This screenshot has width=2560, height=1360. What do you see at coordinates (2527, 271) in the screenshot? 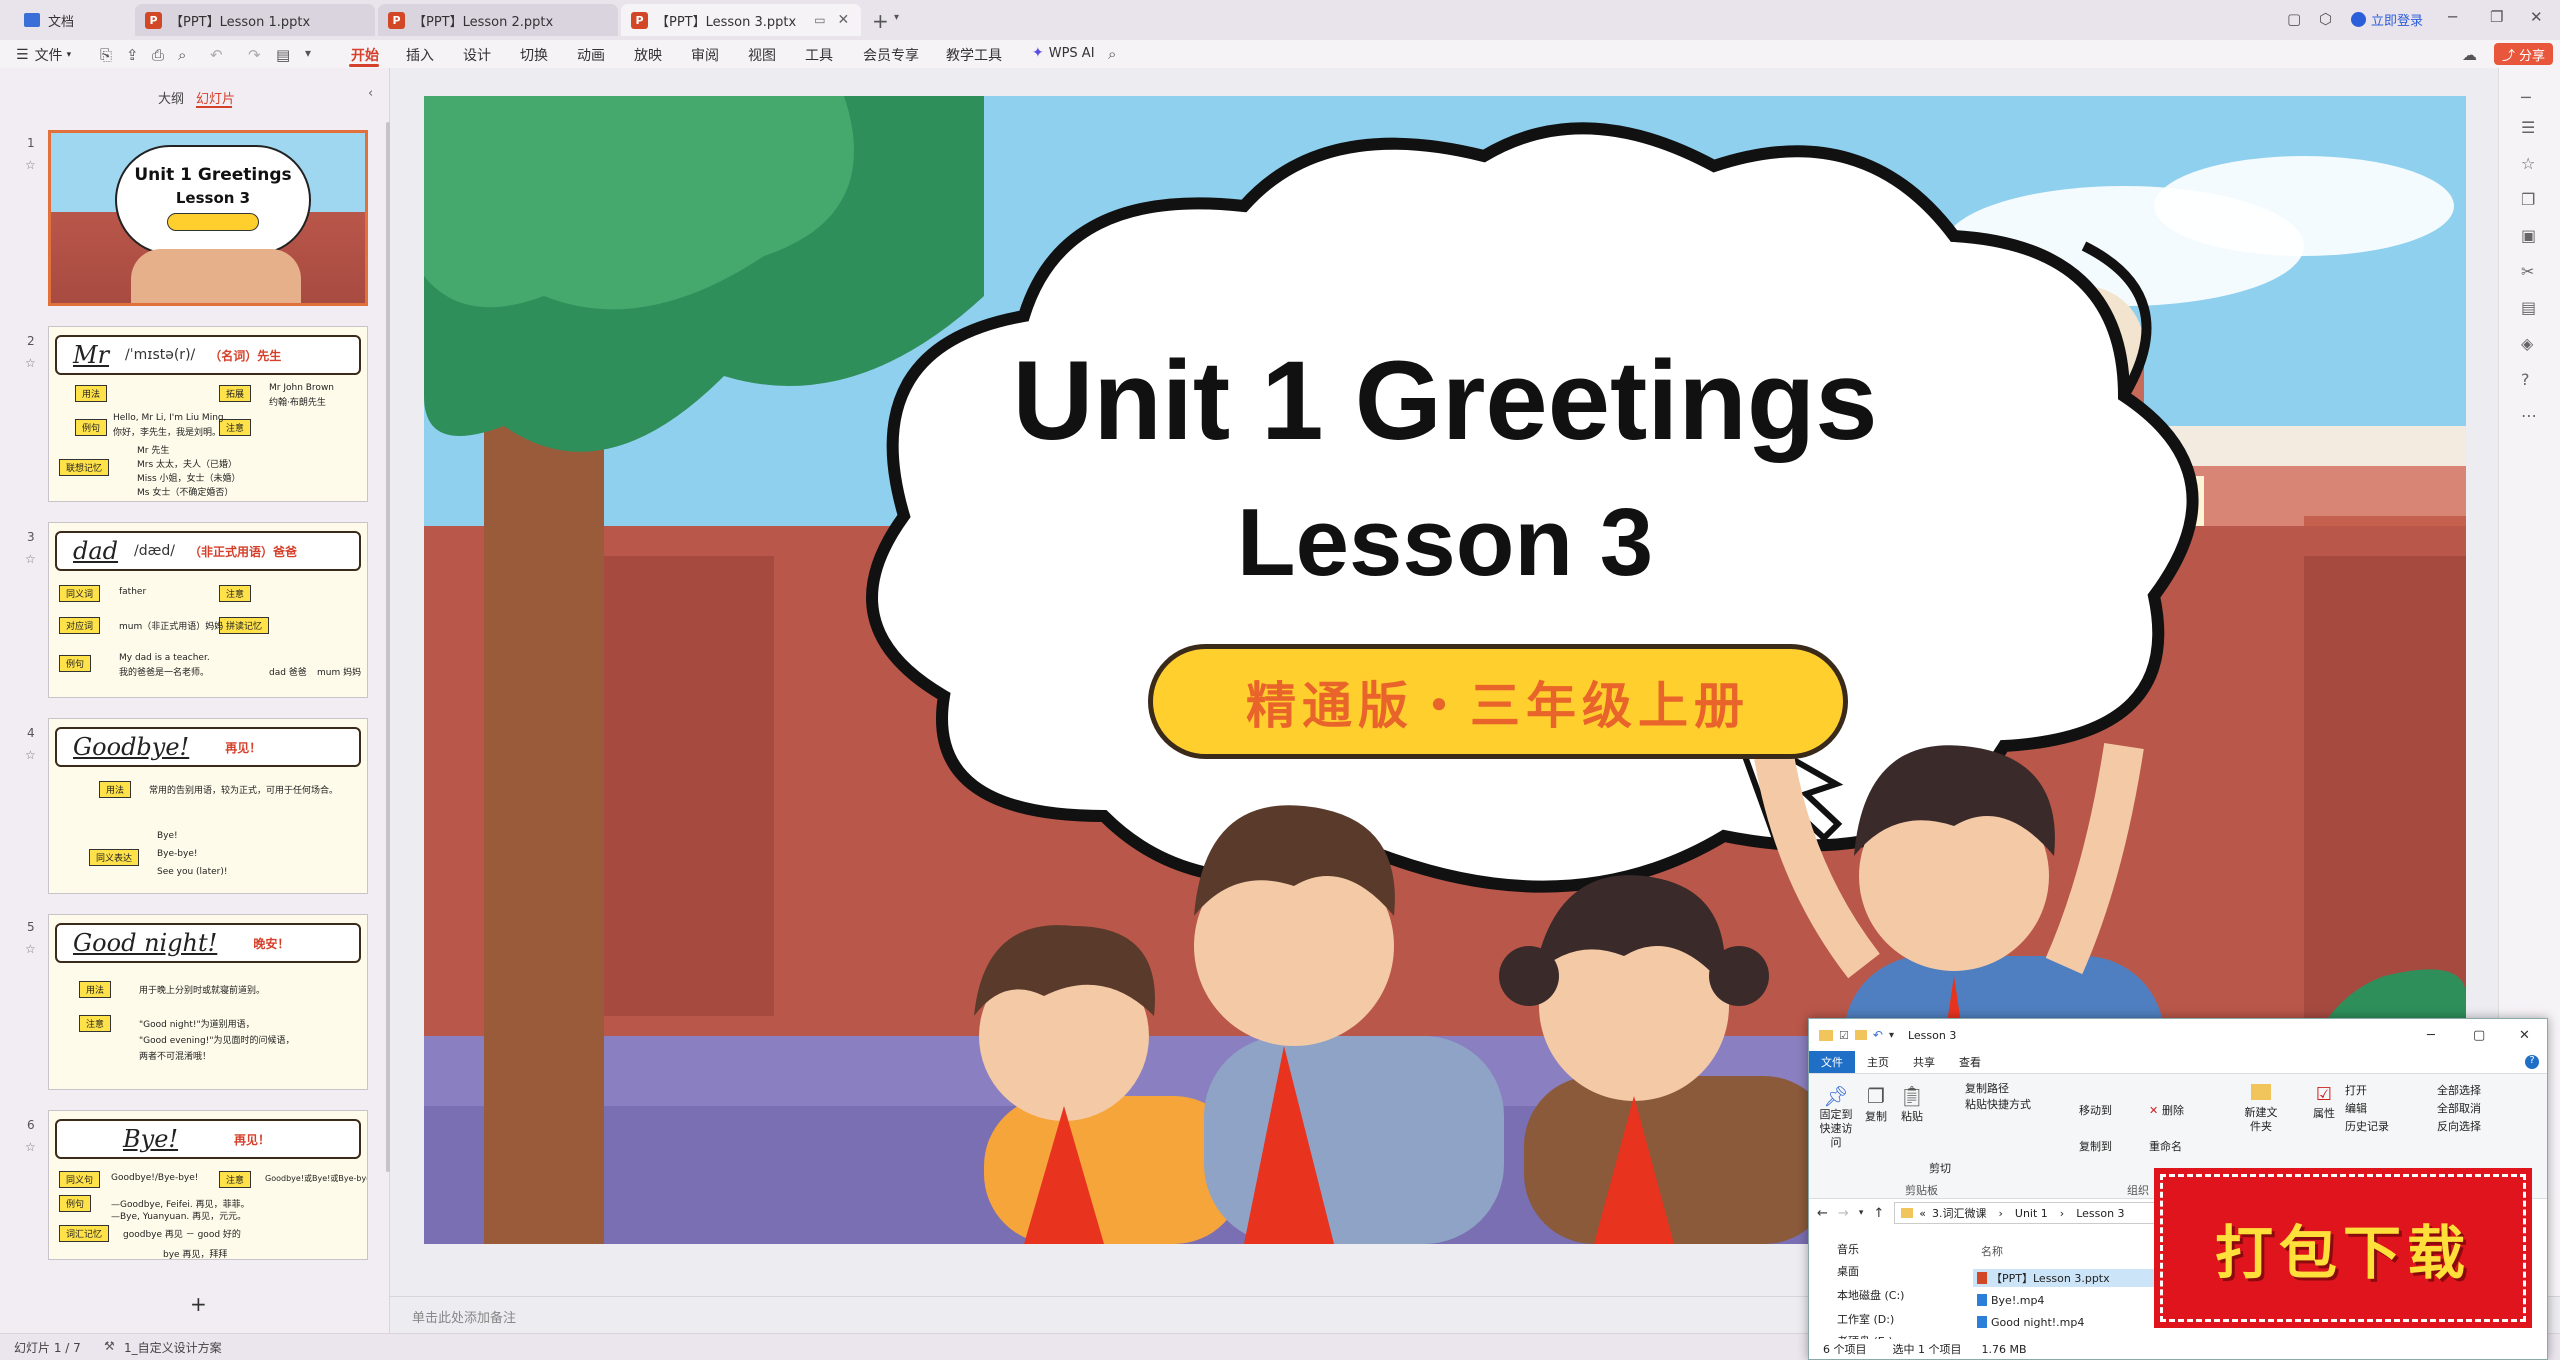
I see `tools-icon: ✂` at bounding box center [2527, 271].